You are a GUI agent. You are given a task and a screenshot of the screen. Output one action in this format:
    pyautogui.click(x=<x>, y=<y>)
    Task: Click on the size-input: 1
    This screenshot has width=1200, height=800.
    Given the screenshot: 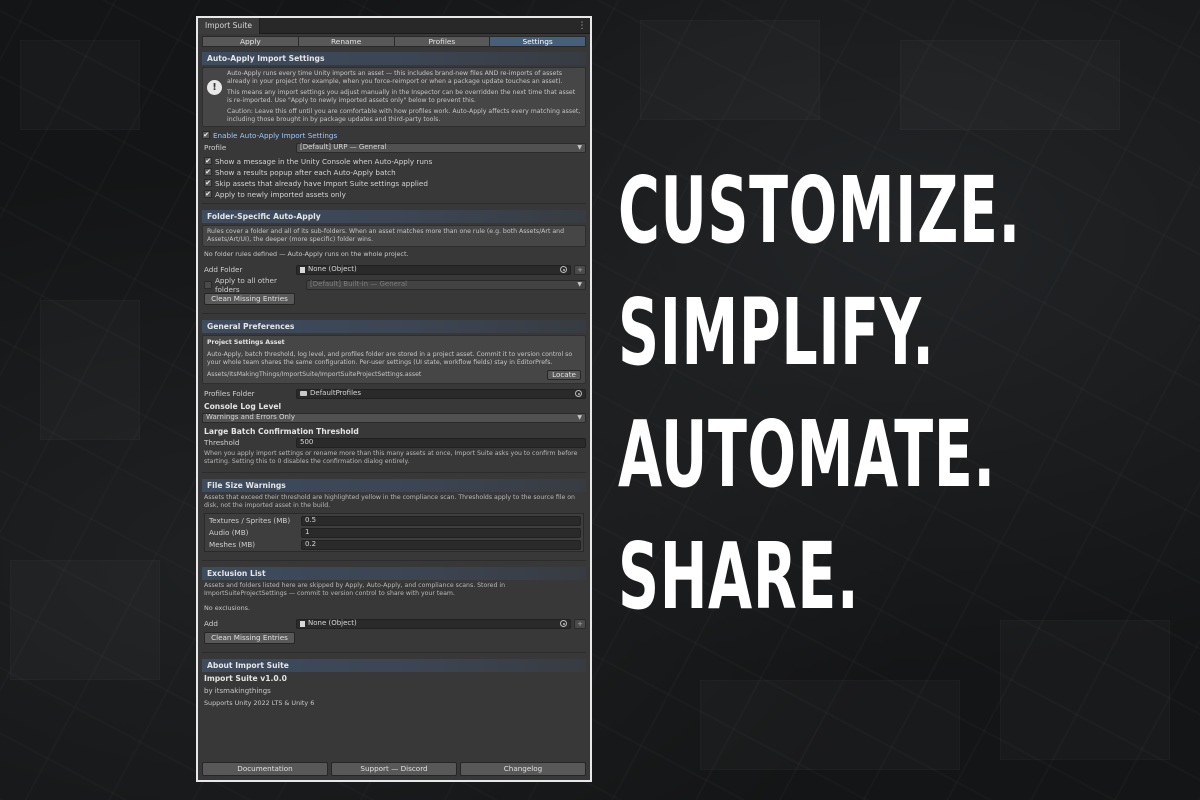 What is the action you would take?
    pyautogui.click(x=441, y=532)
    